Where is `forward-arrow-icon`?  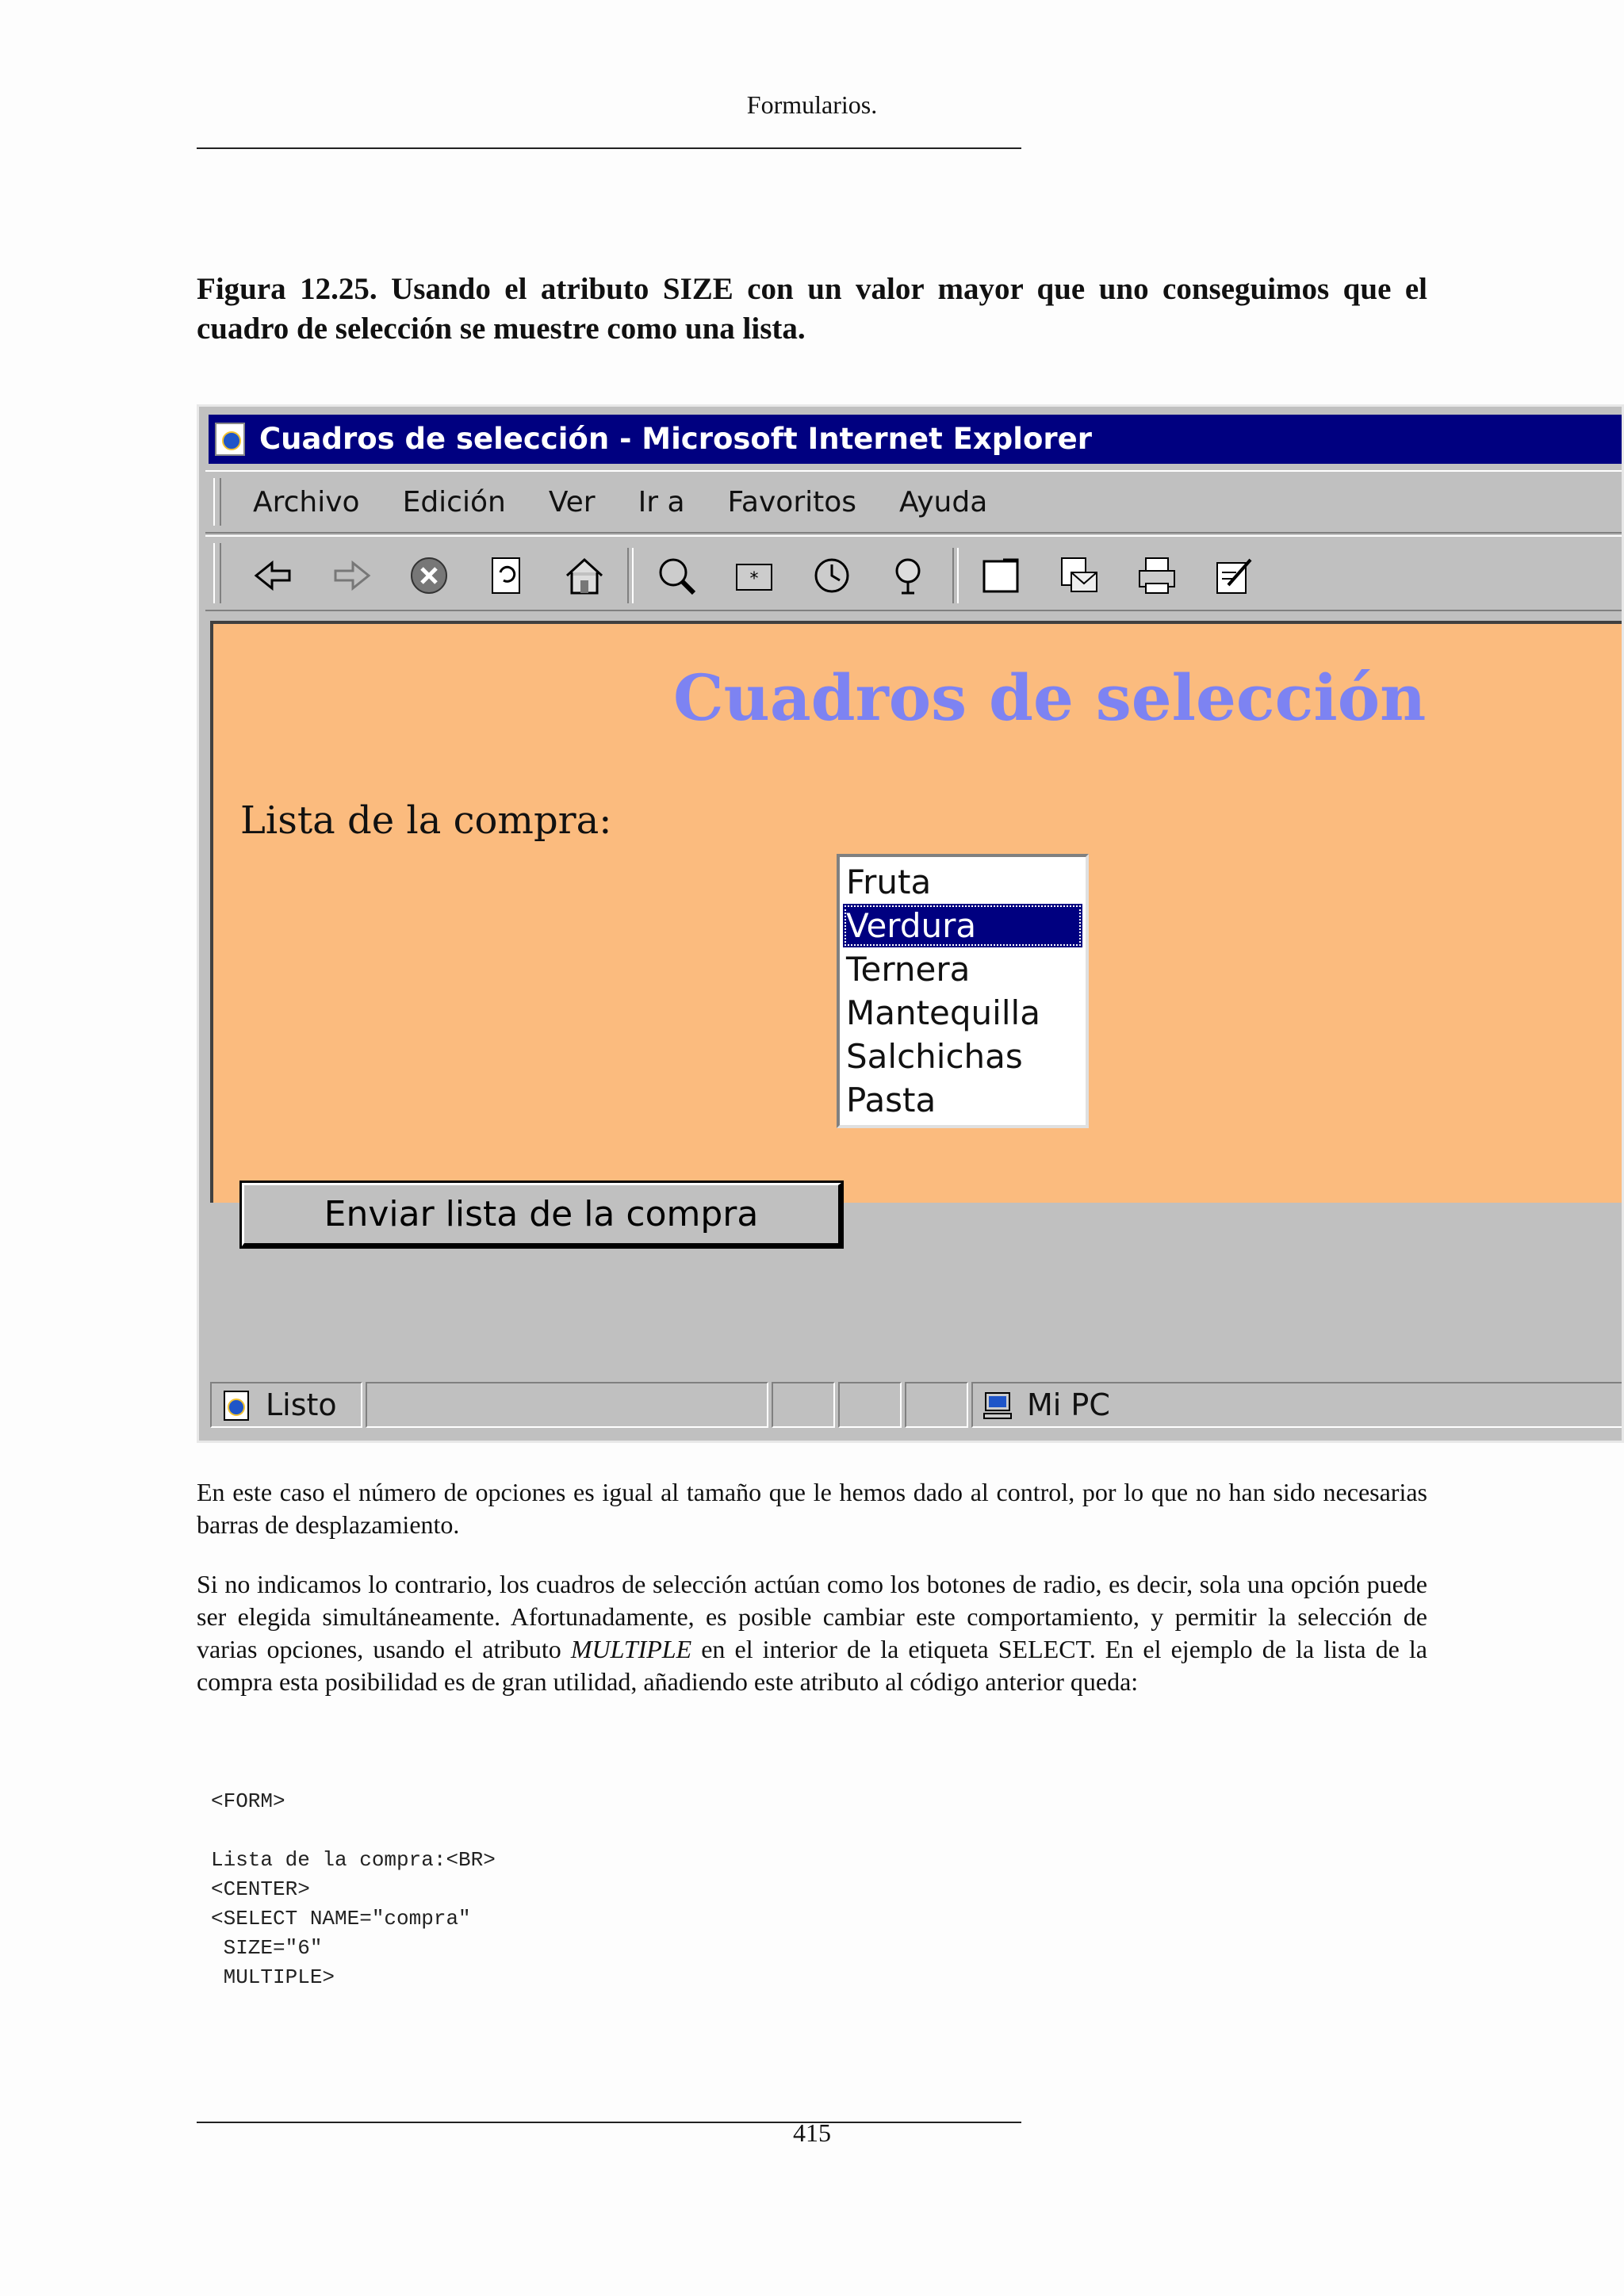 forward-arrow-icon is located at coordinates (351, 576).